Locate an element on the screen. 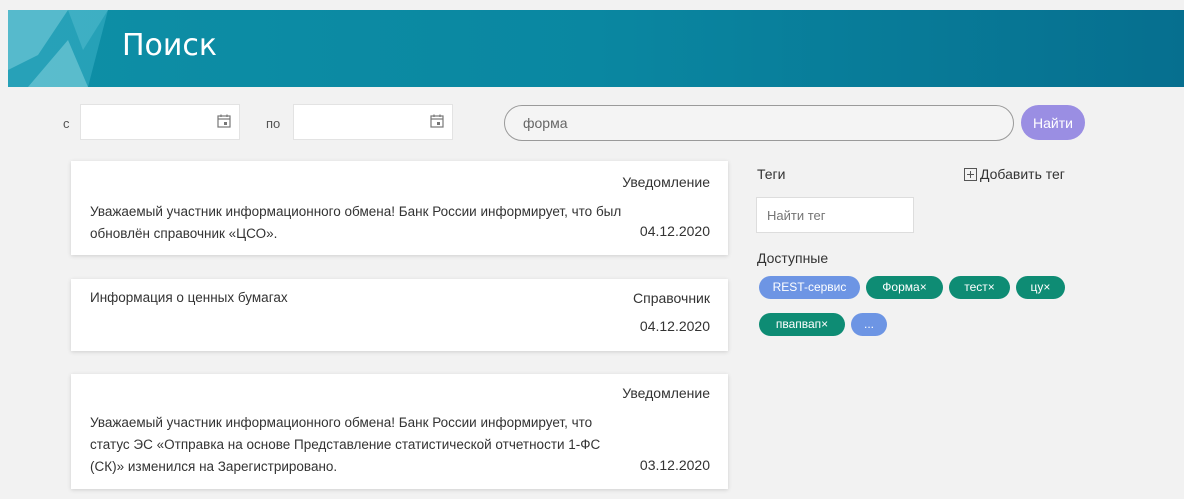 This screenshot has width=1184, height=499. search-input is located at coordinates (763, 123).